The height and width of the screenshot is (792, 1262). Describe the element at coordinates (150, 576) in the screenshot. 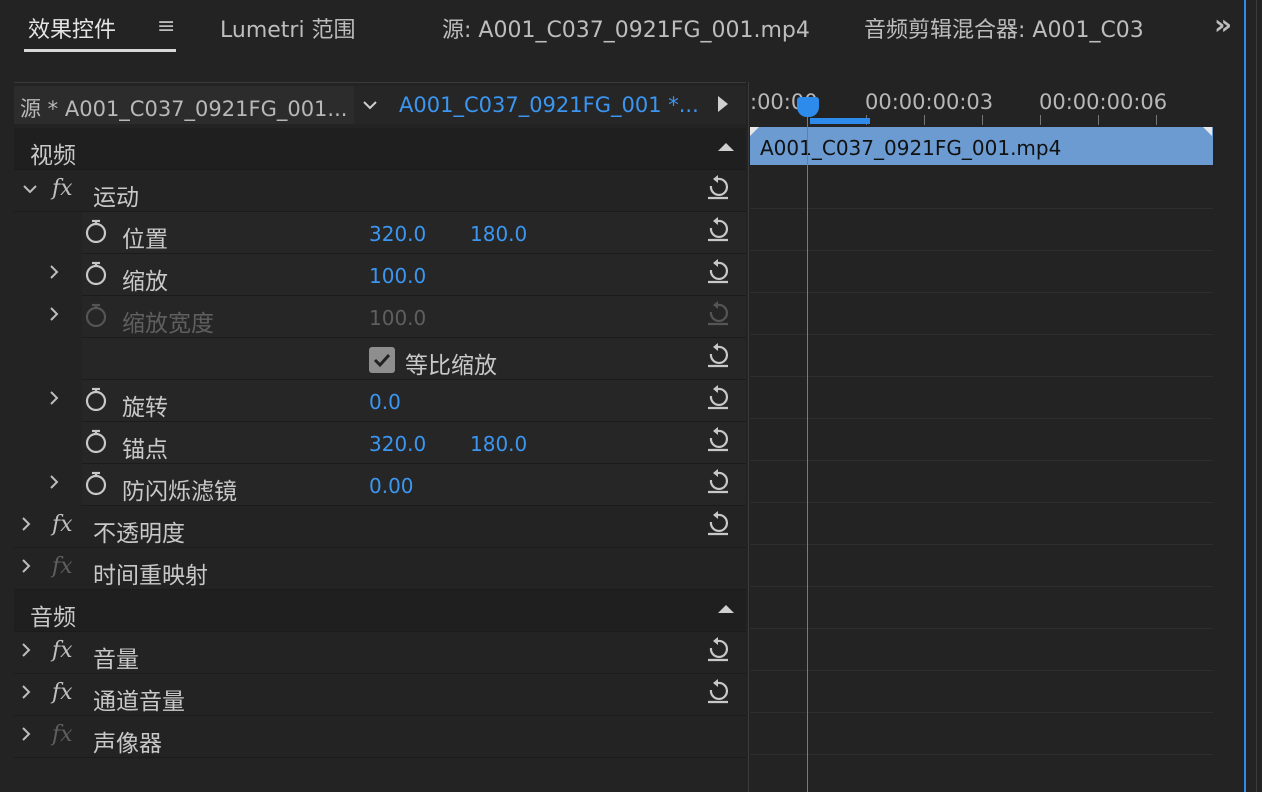

I see `effect-label-time-remapping: 时间重映射` at that location.